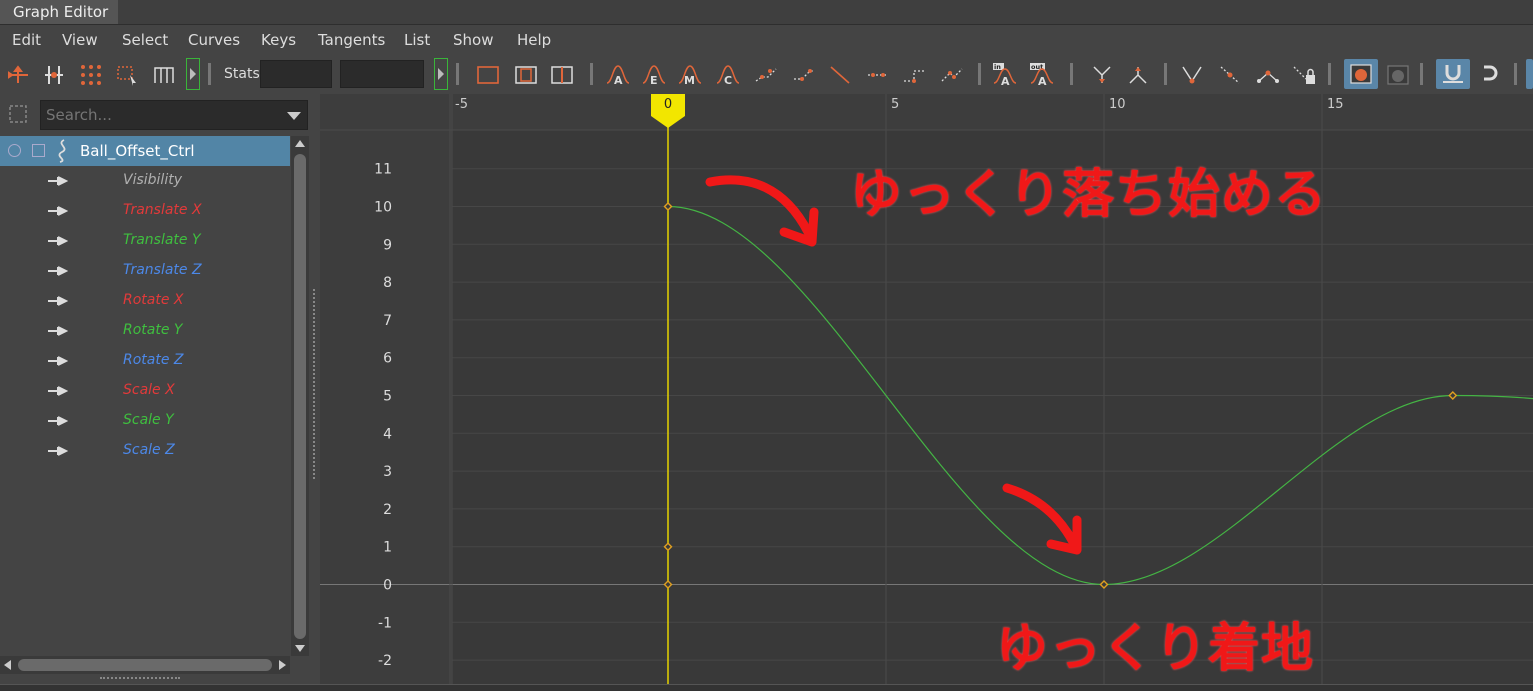 The image size is (1533, 691). Describe the element at coordinates (1104, 584) in the screenshot. I see `keyframe-marker` at that location.